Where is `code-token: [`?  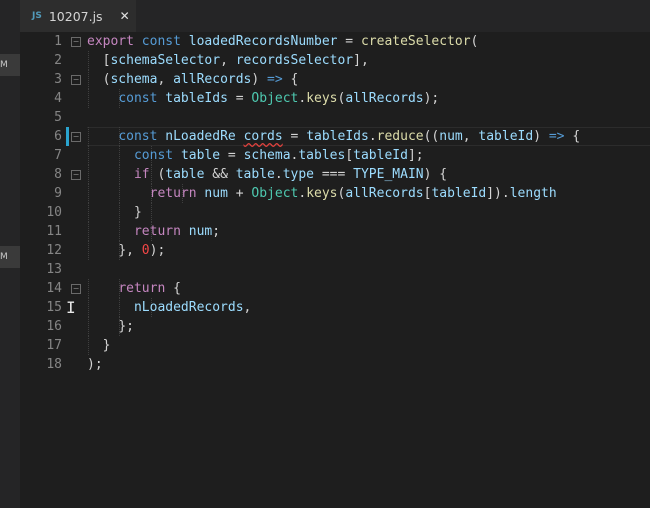 code-token: [ is located at coordinates (349, 155).